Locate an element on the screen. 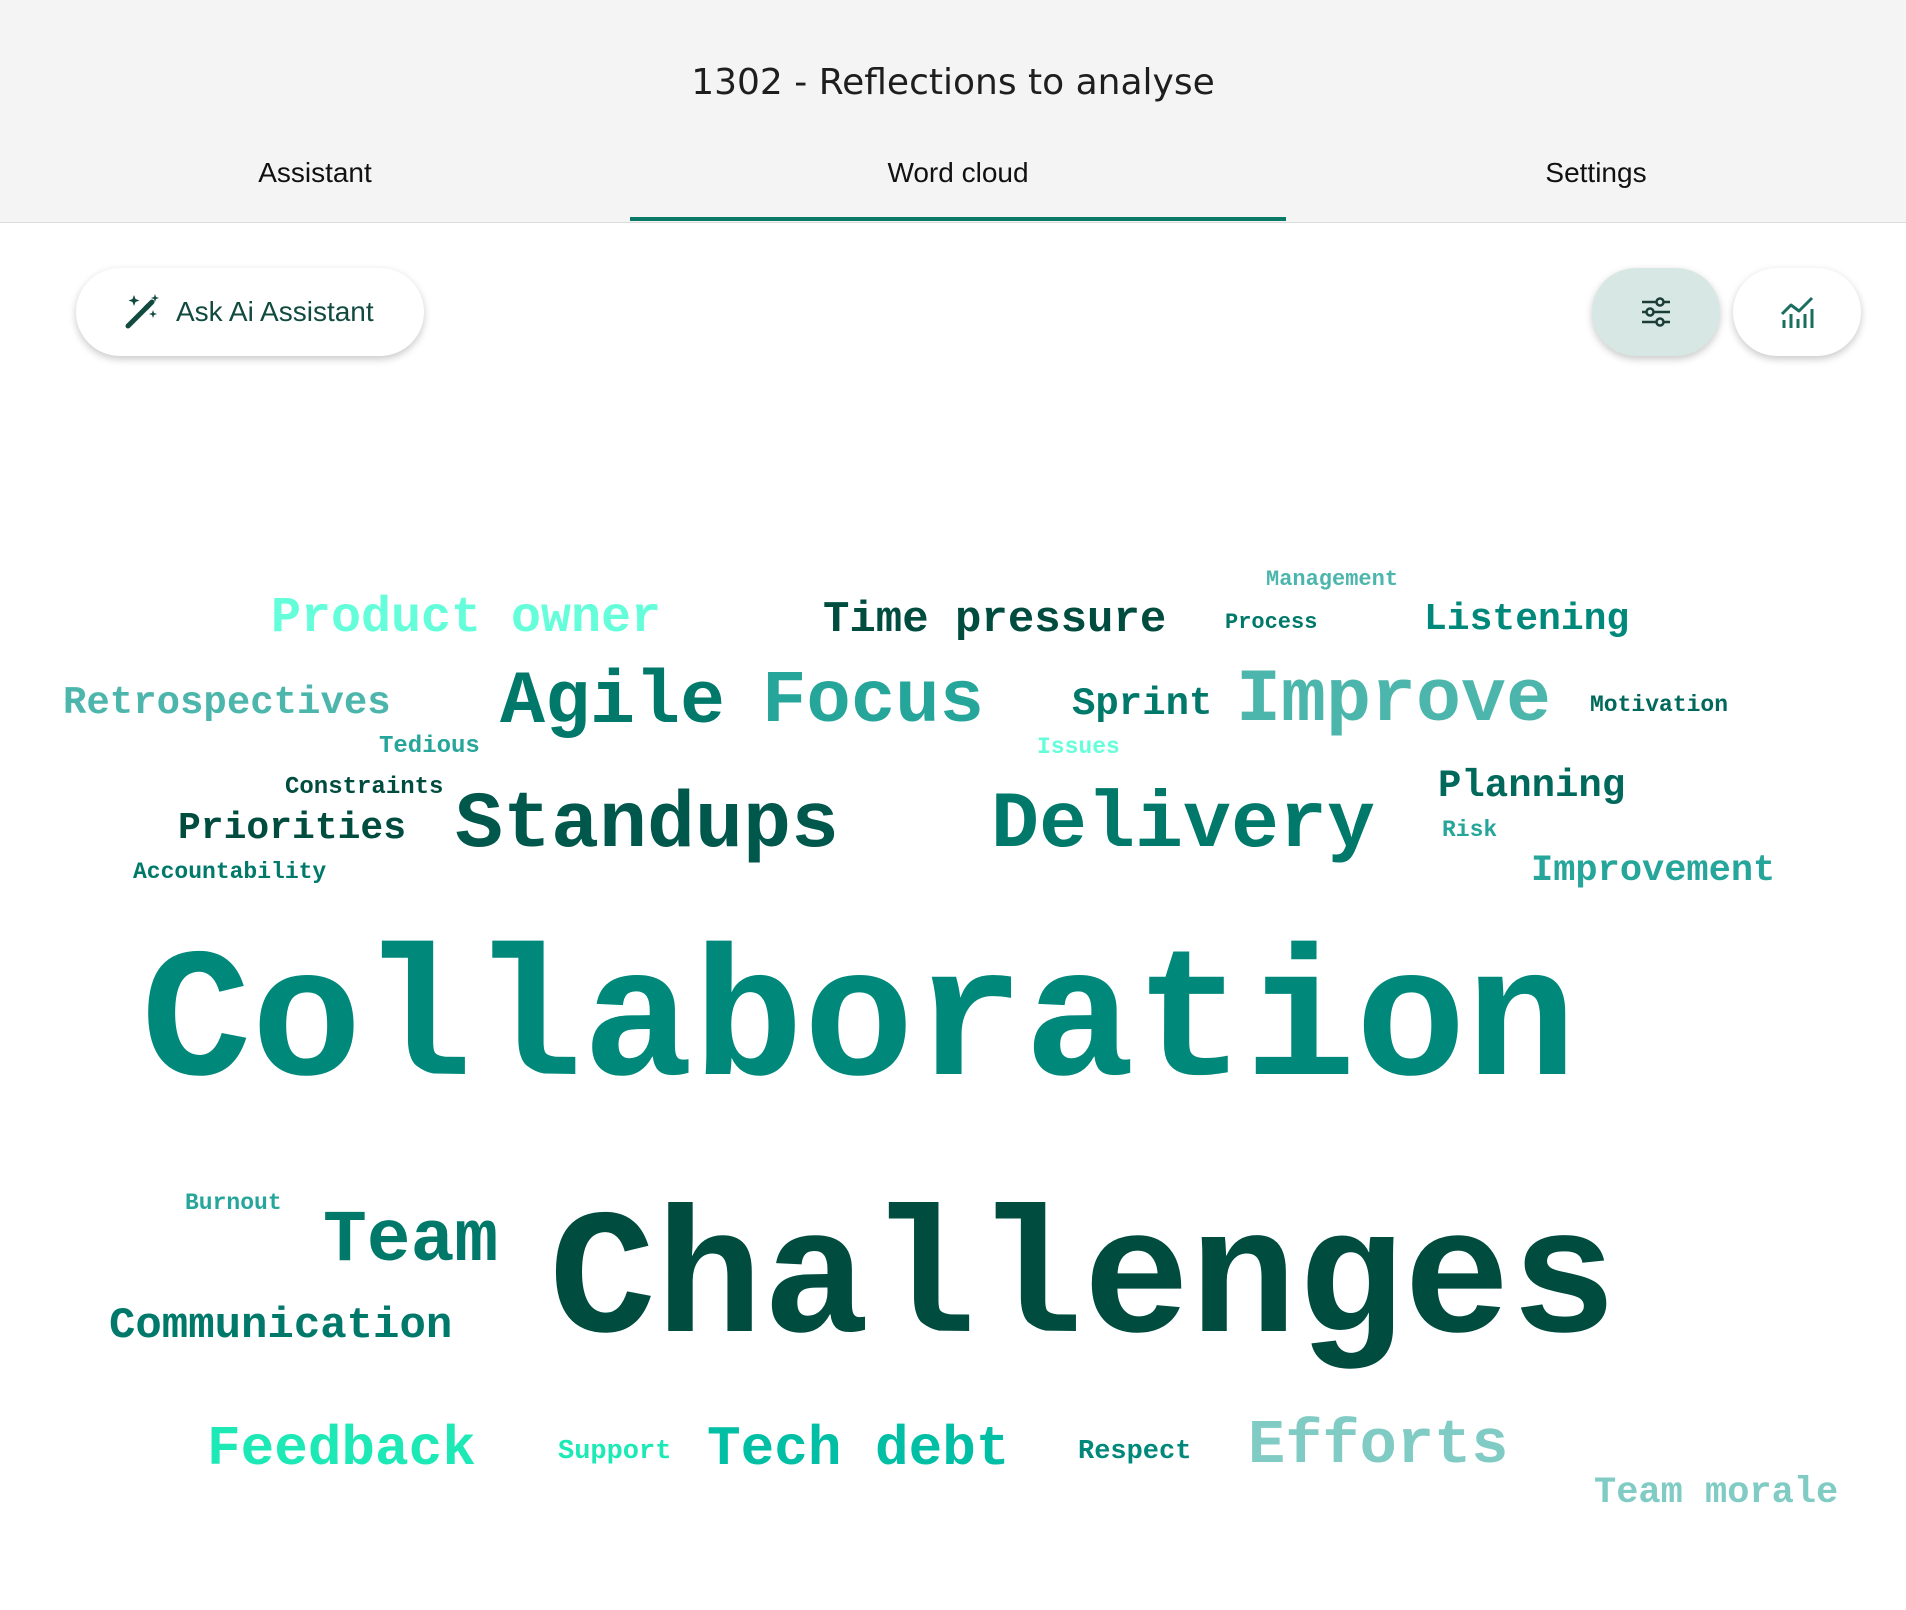 This screenshot has height=1610, width=1906. word-improve: Improve is located at coordinates (1394, 700).